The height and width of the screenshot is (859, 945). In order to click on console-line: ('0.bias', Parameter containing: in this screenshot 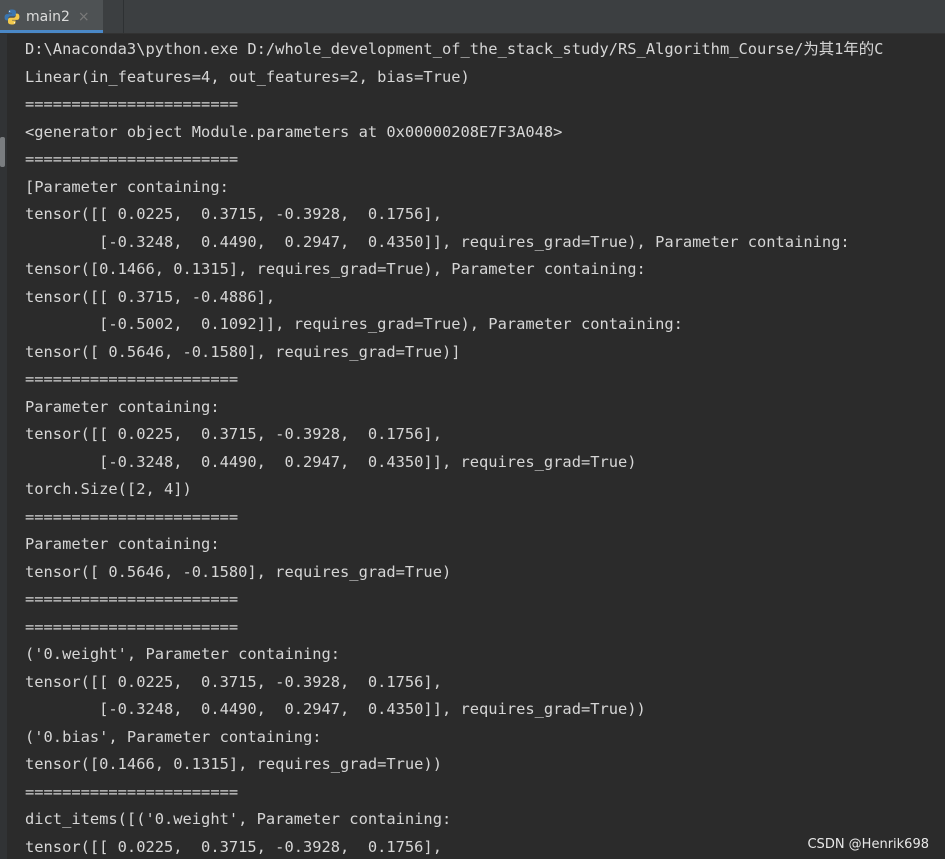, I will do `click(173, 736)`.